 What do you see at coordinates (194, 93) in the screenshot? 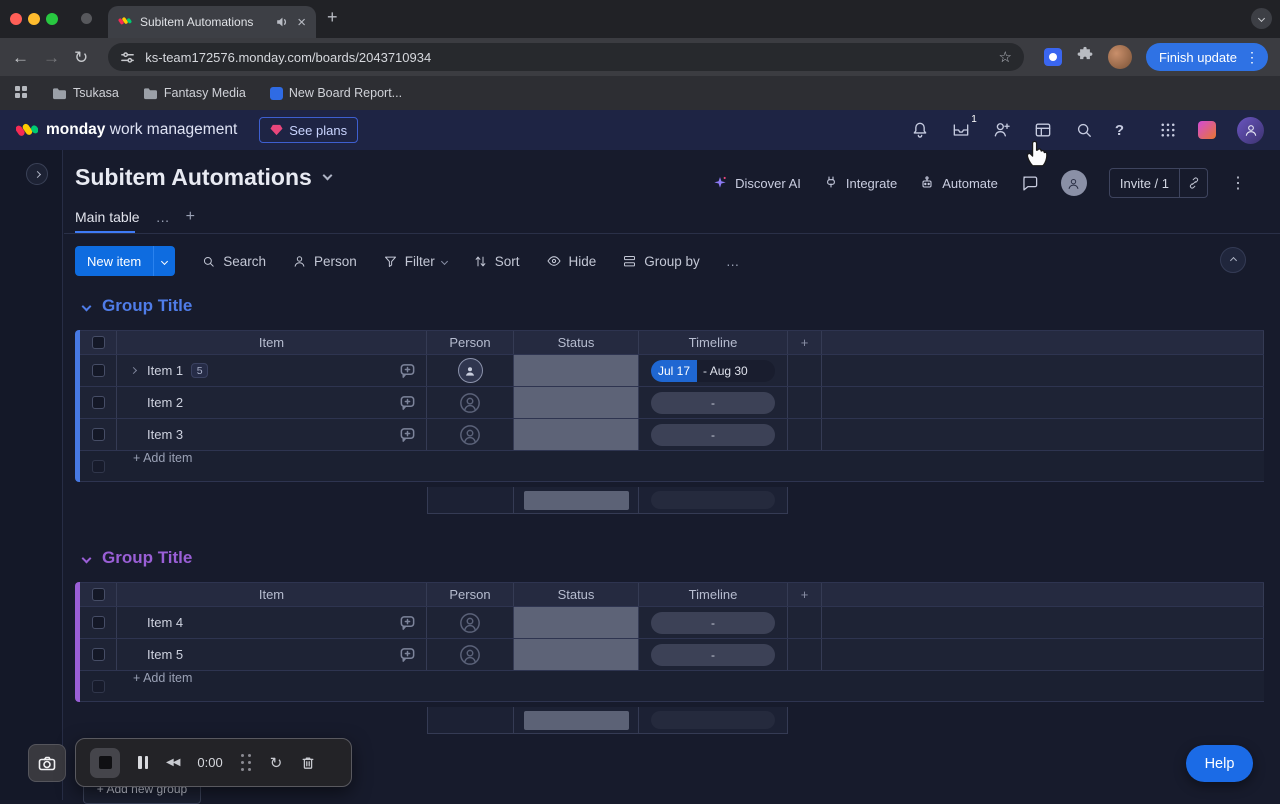
I see `bookmark-folder-fantasy-media: Fantasy Media` at bounding box center [194, 93].